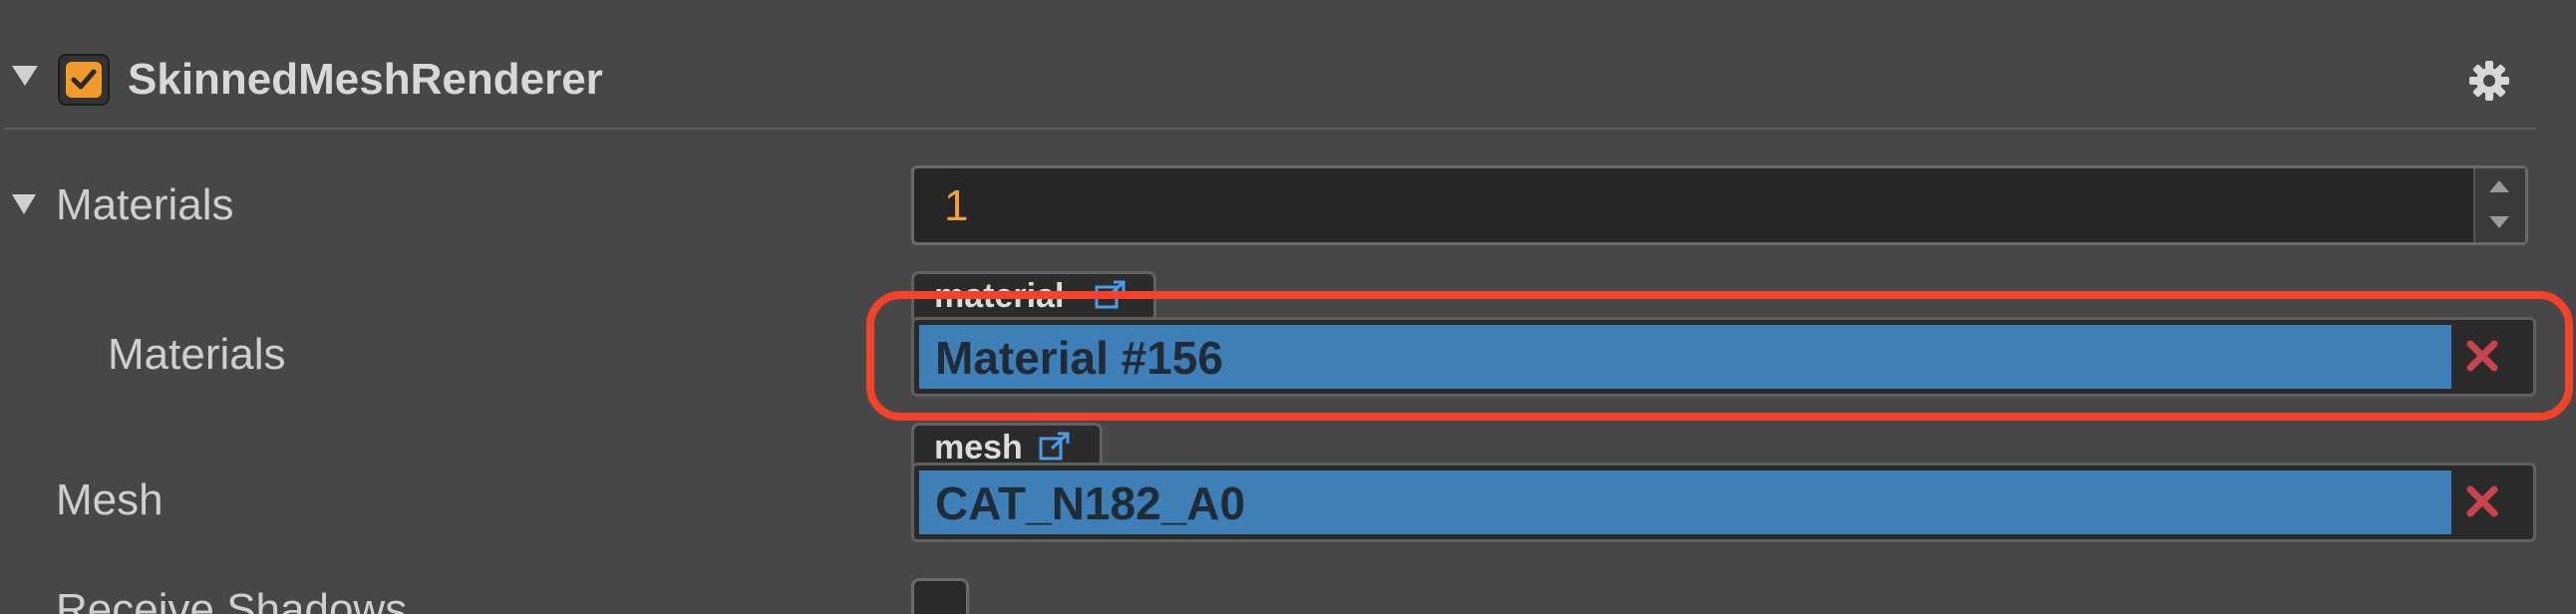  What do you see at coordinates (365, 79) in the screenshot?
I see `component-title: SkinnedMeshRenderer` at bounding box center [365, 79].